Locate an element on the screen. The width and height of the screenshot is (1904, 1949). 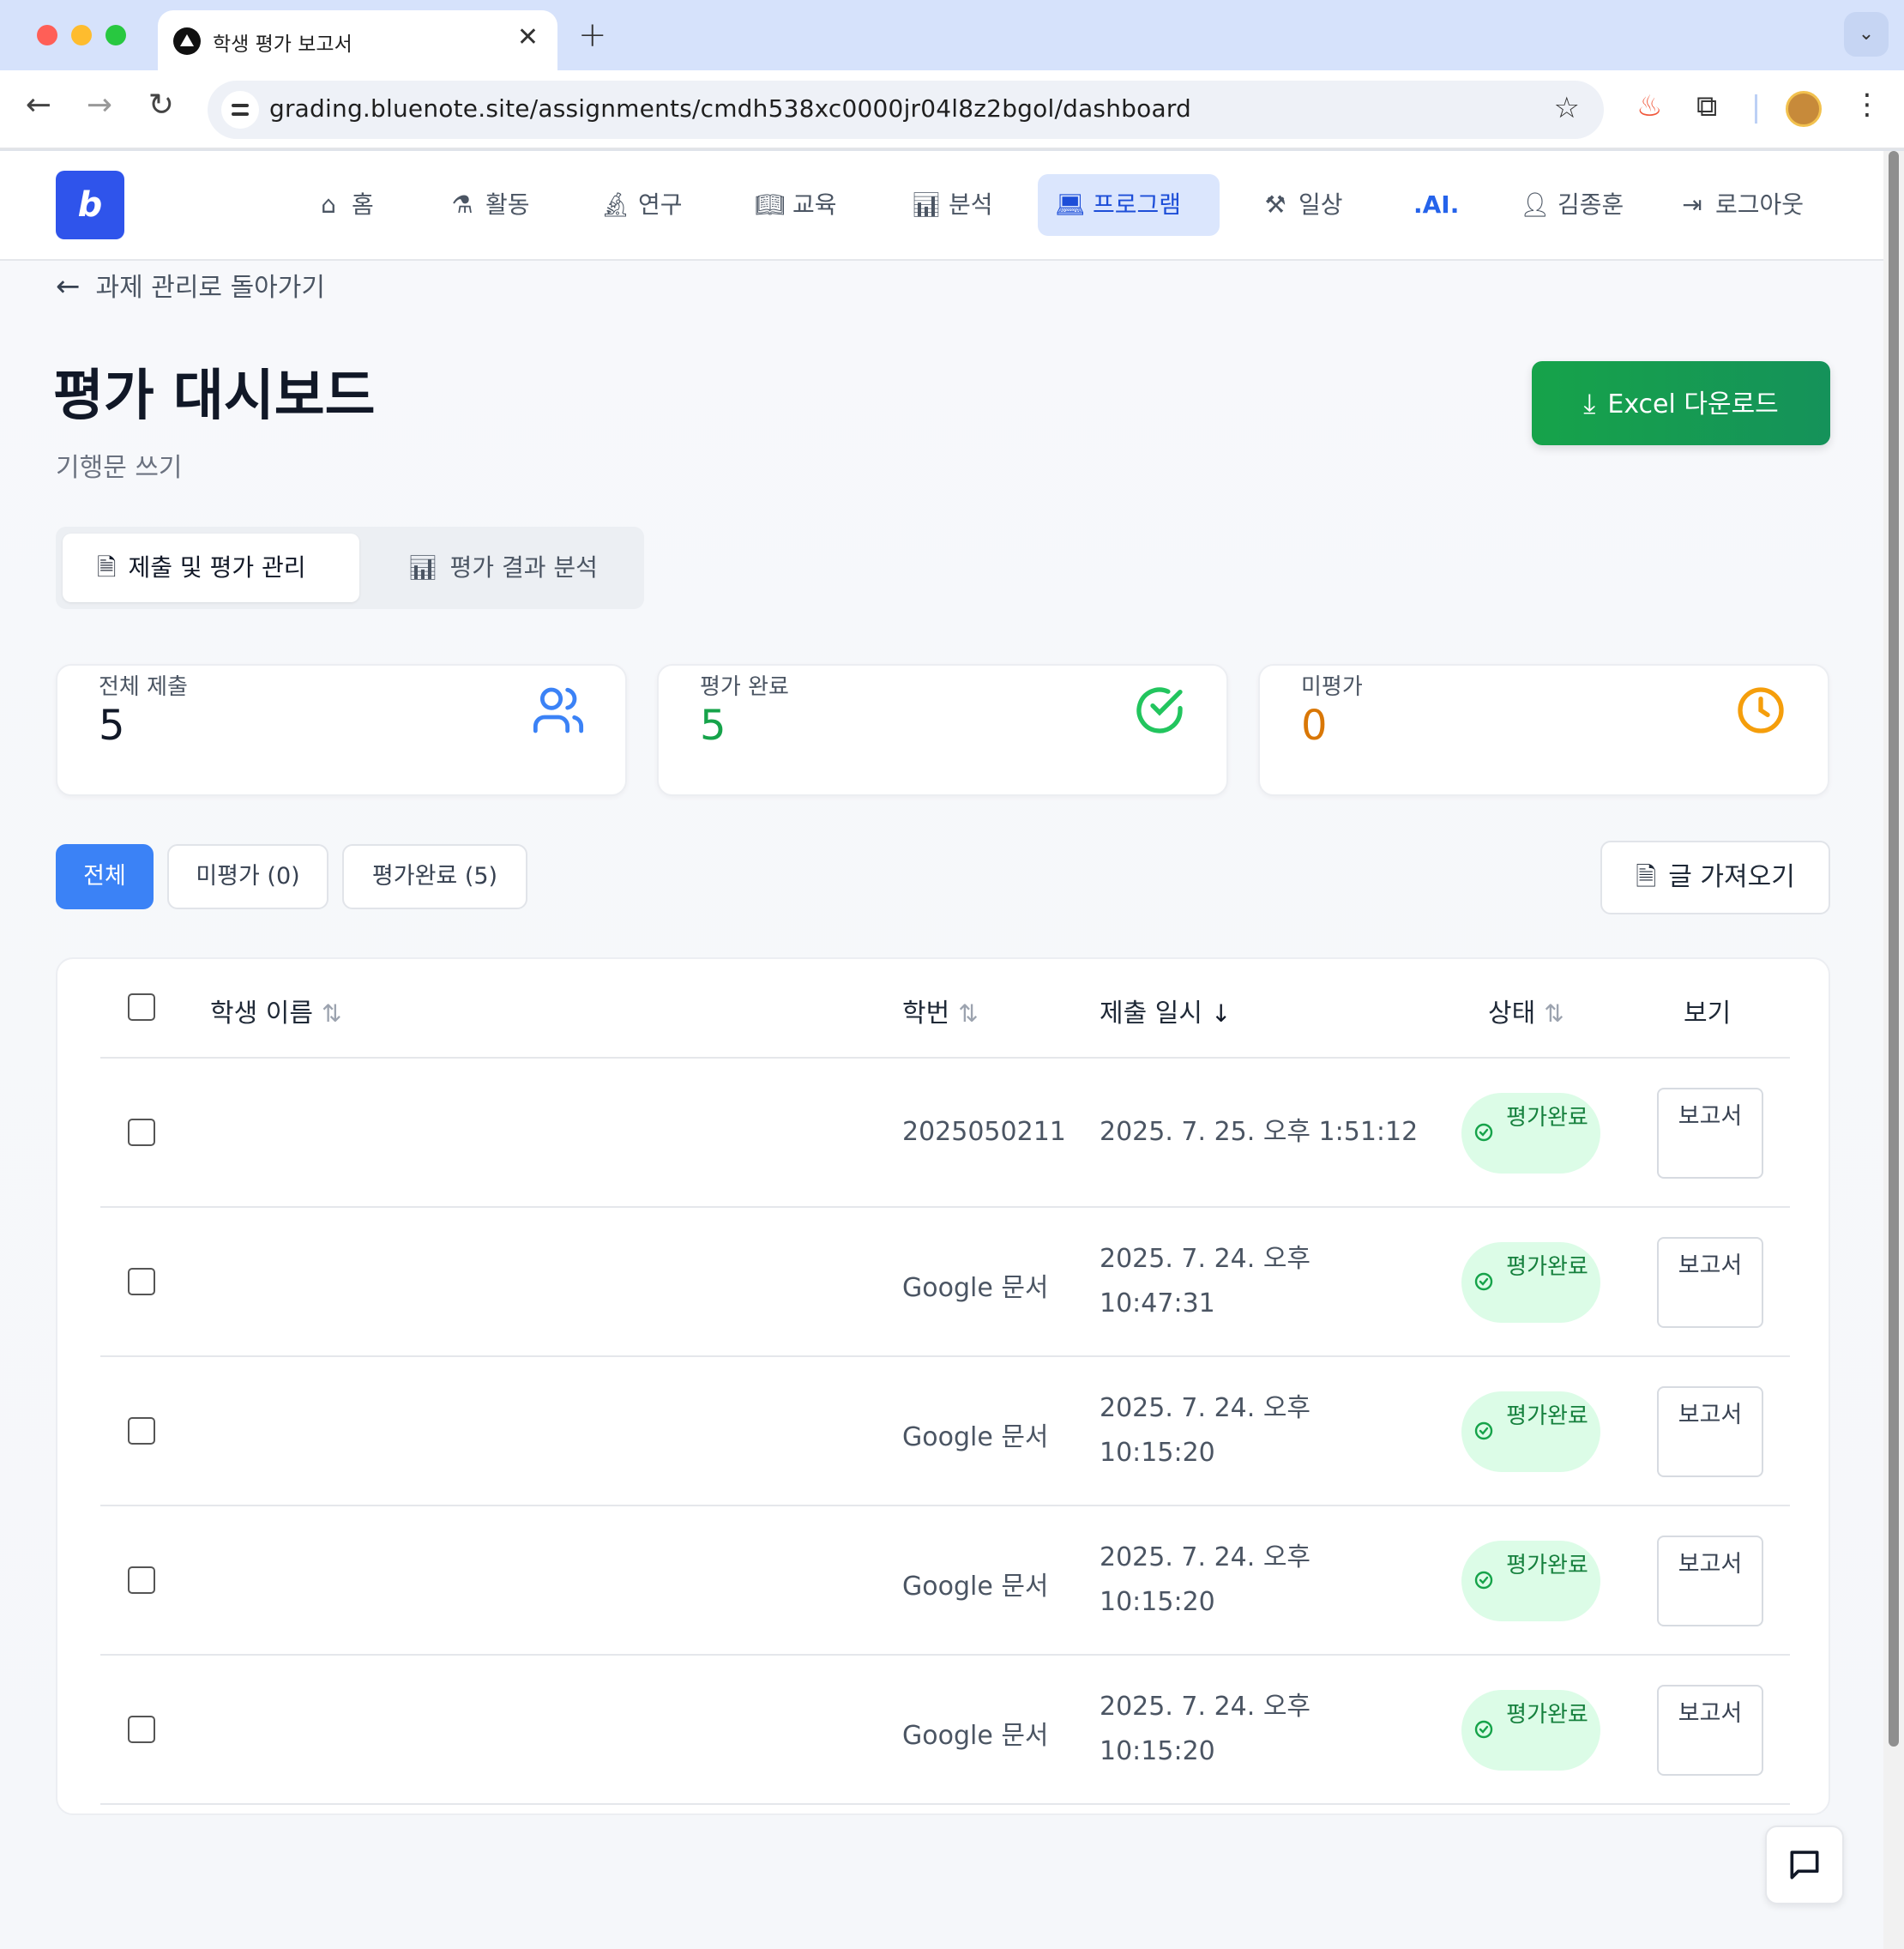
page-scrollbar is located at coordinates (1894, 1050).